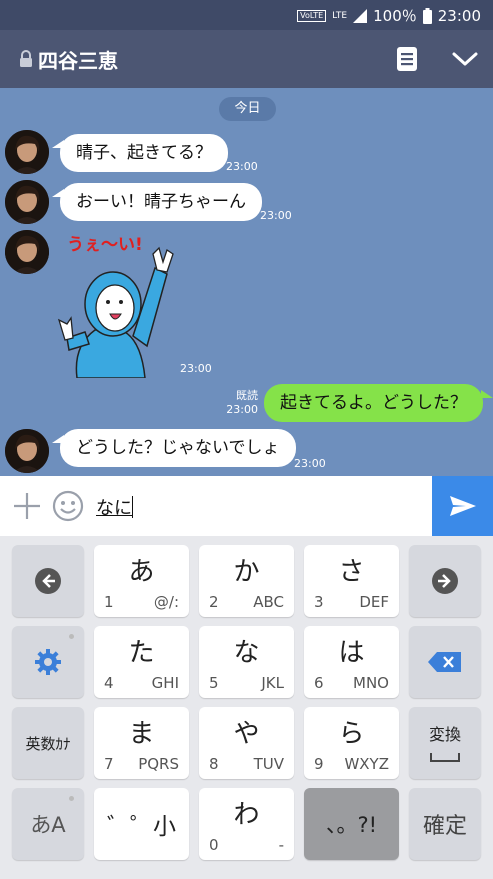 The height and width of the screenshot is (879, 493). What do you see at coordinates (378, 403) in the screenshot?
I see `my-message-bubble: 起きてるよ。どうした？` at bounding box center [378, 403].